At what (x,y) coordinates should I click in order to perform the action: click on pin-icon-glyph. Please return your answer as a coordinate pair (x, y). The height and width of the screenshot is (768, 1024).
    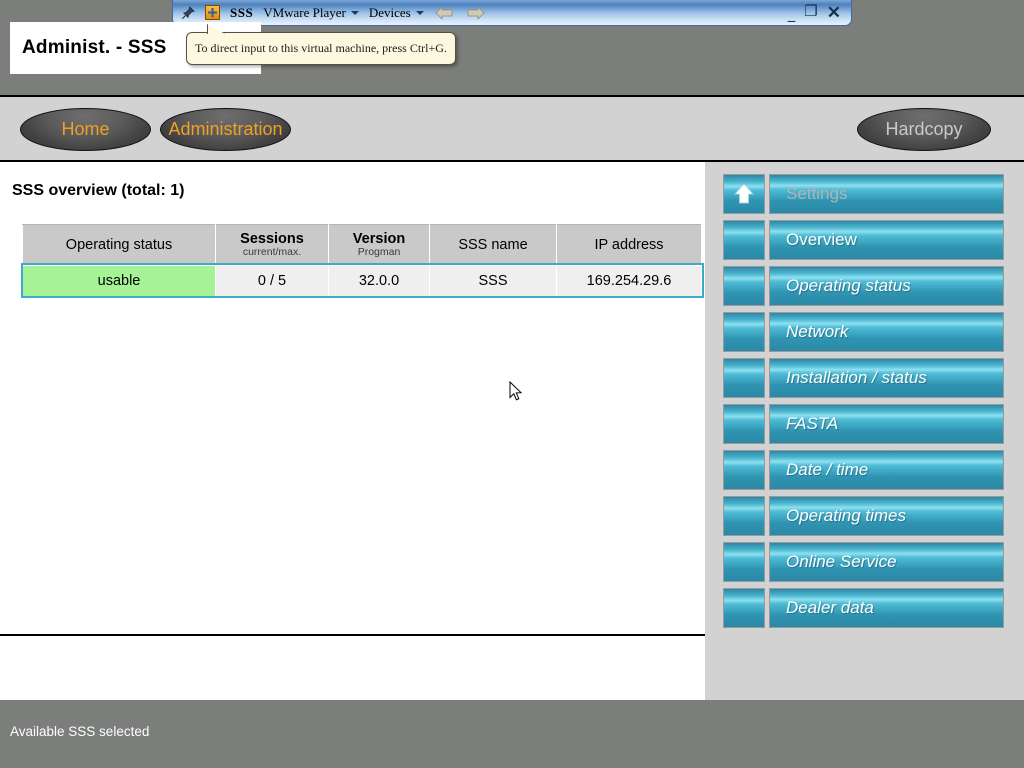
    Looking at the image, I should click on (188, 12).